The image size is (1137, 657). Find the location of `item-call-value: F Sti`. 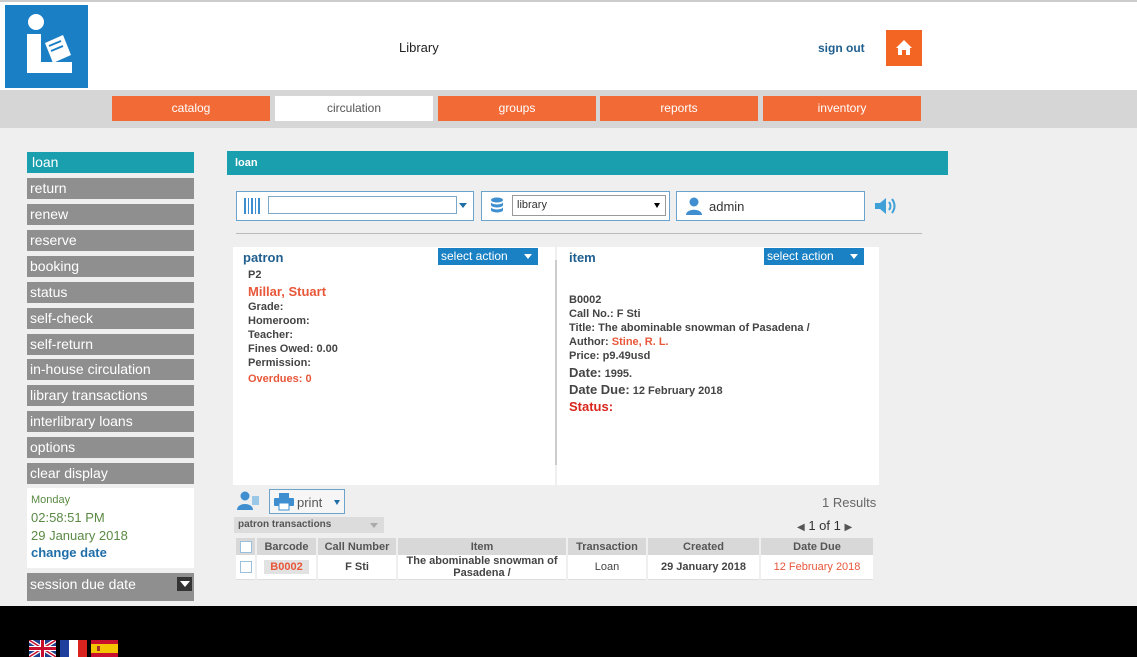

item-call-value: F Sti is located at coordinates (628, 314).